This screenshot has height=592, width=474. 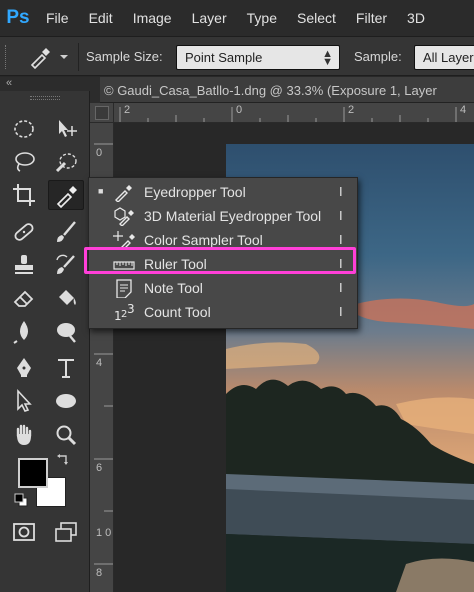 I want to click on marquee-tool, so click(x=24, y=129).